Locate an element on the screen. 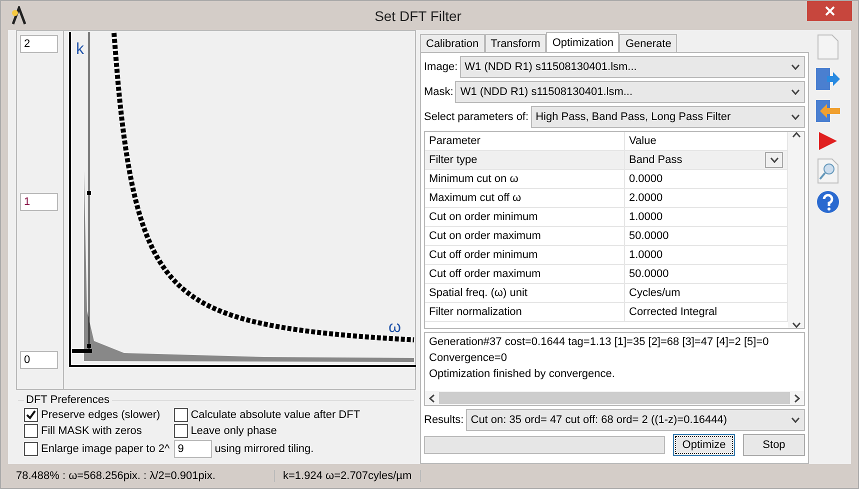 This screenshot has width=859, height=489. tab: Calibration is located at coordinates (452, 43).